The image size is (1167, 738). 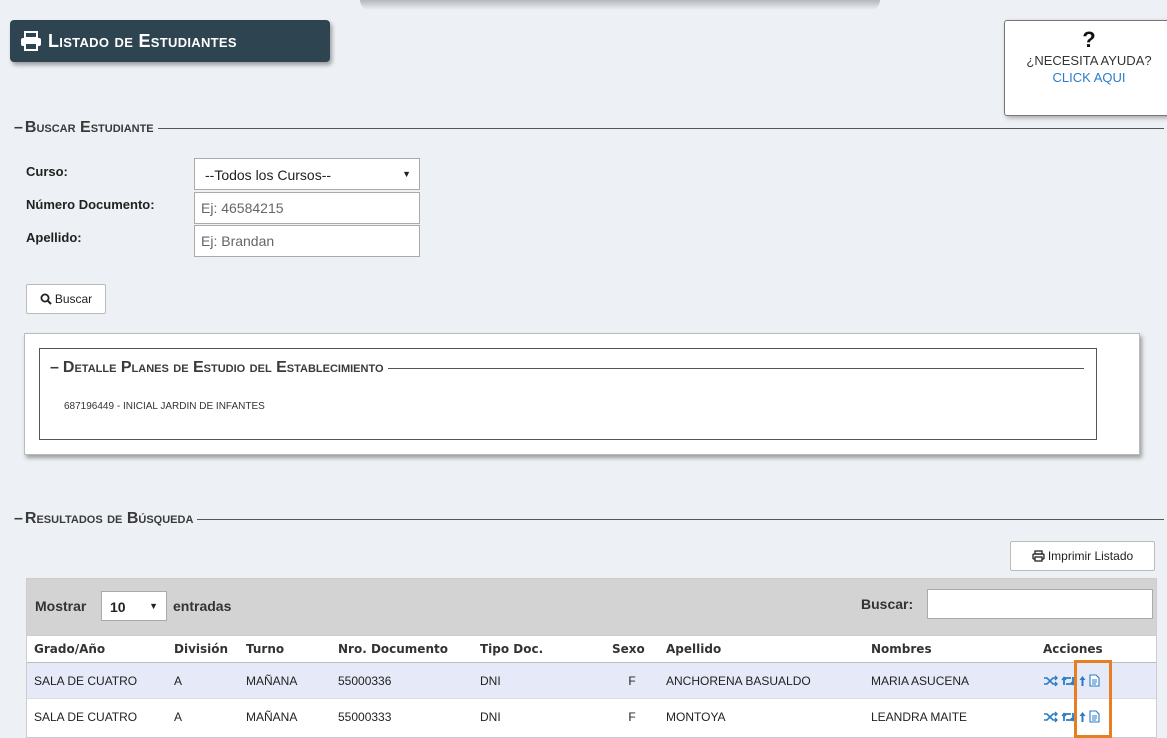 What do you see at coordinates (620, 5) in the screenshot?
I see `top-shadow` at bounding box center [620, 5].